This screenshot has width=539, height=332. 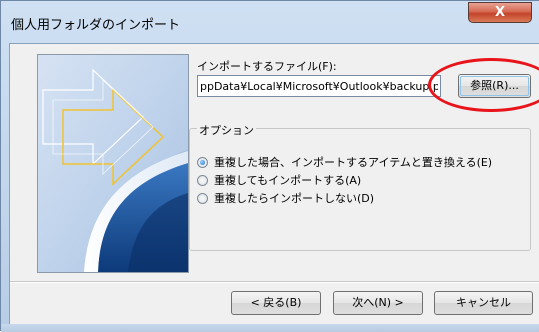 What do you see at coordinates (96, 25) in the screenshot?
I see `window-title: 個人用フォルダのインポート` at bounding box center [96, 25].